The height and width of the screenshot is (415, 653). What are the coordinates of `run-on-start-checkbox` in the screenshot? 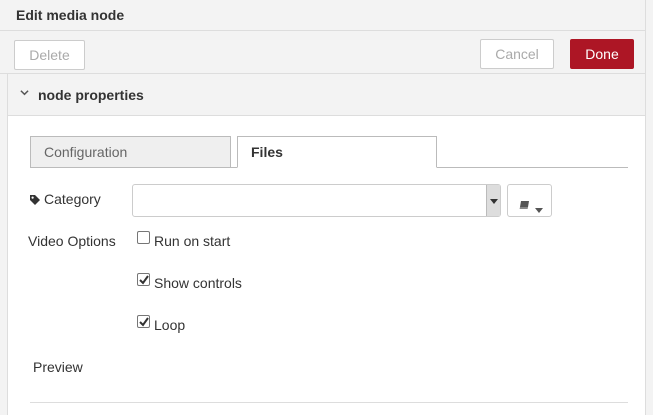 It's located at (143, 237).